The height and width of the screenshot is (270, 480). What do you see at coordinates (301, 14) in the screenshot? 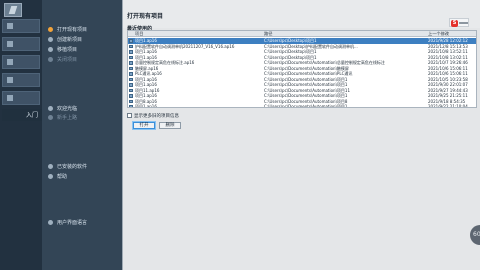
I see `main-header: 打开现有项目 S` at bounding box center [301, 14].